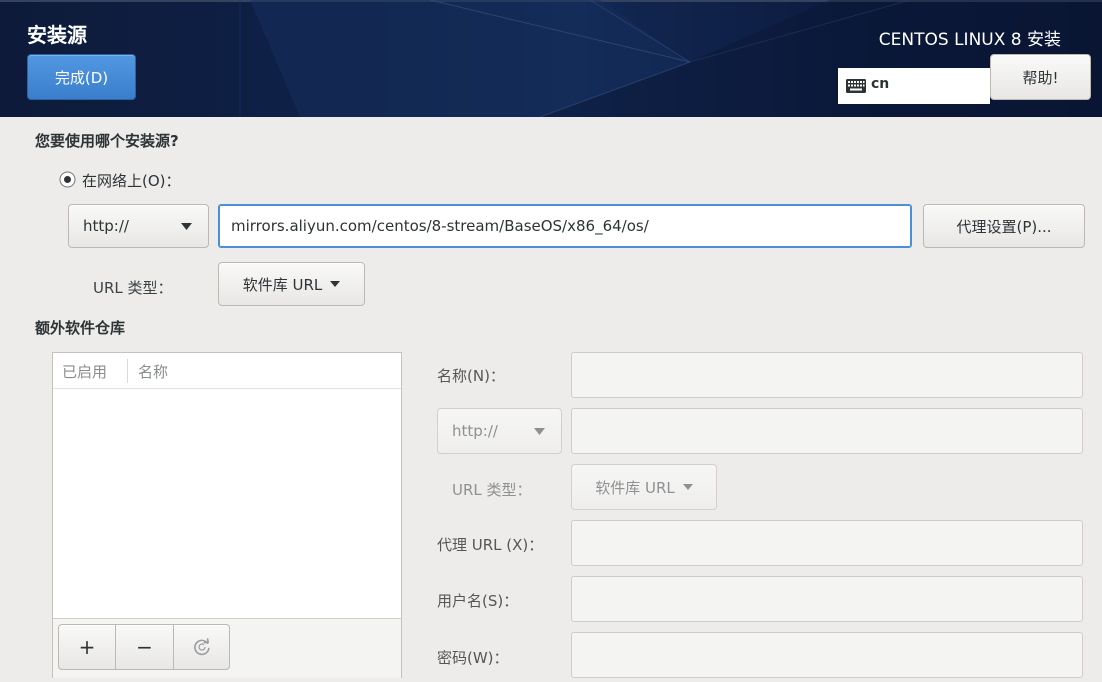 The image size is (1102, 682). I want to click on list-add-icon: +, so click(87, 647).